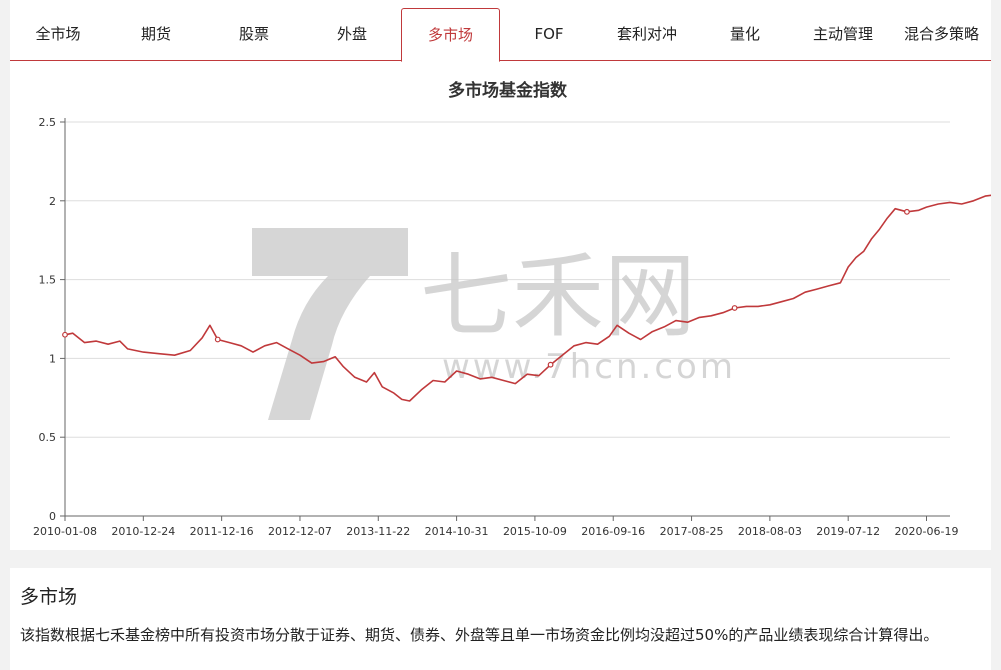 The height and width of the screenshot is (670, 1001). What do you see at coordinates (222, 531) in the screenshot?
I see `x-tick-label: 2011-12-16` at bounding box center [222, 531].